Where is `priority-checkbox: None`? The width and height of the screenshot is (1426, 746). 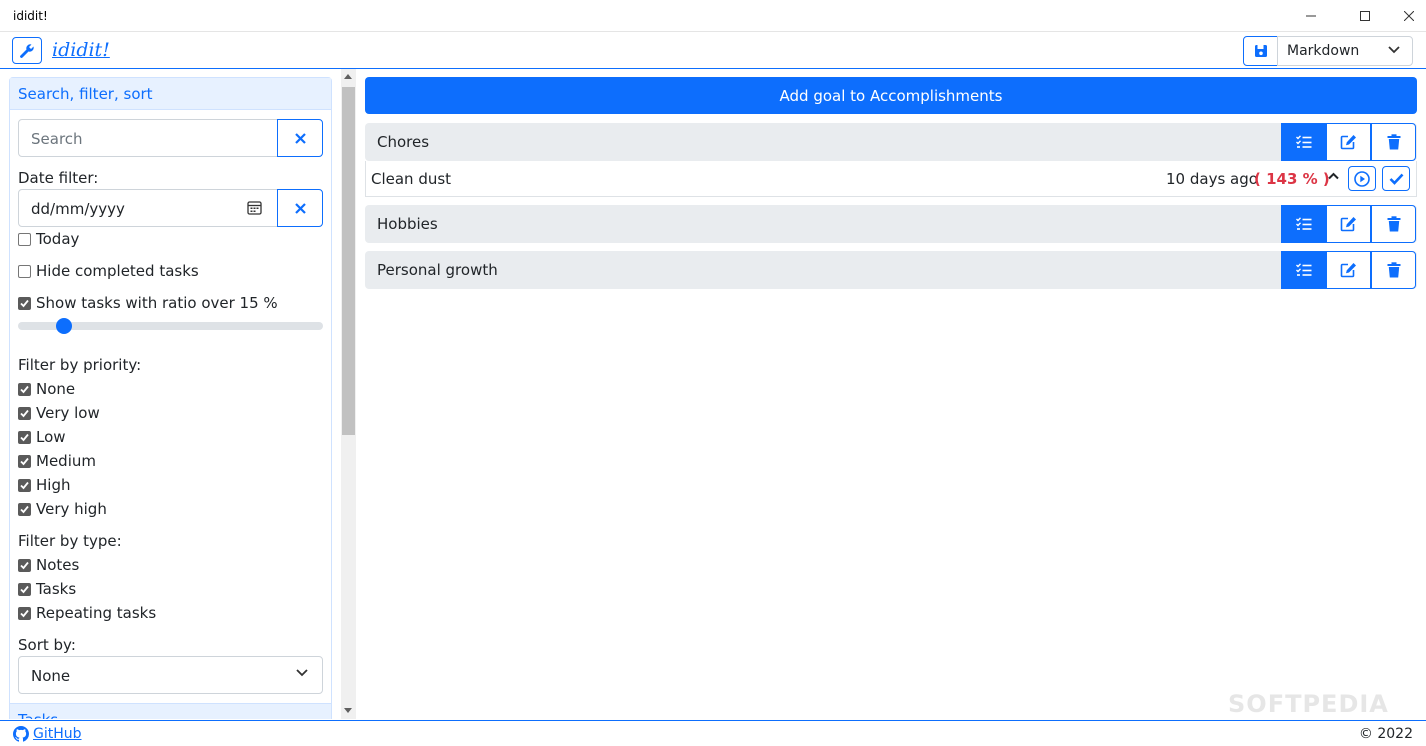 priority-checkbox: None is located at coordinates (46, 389).